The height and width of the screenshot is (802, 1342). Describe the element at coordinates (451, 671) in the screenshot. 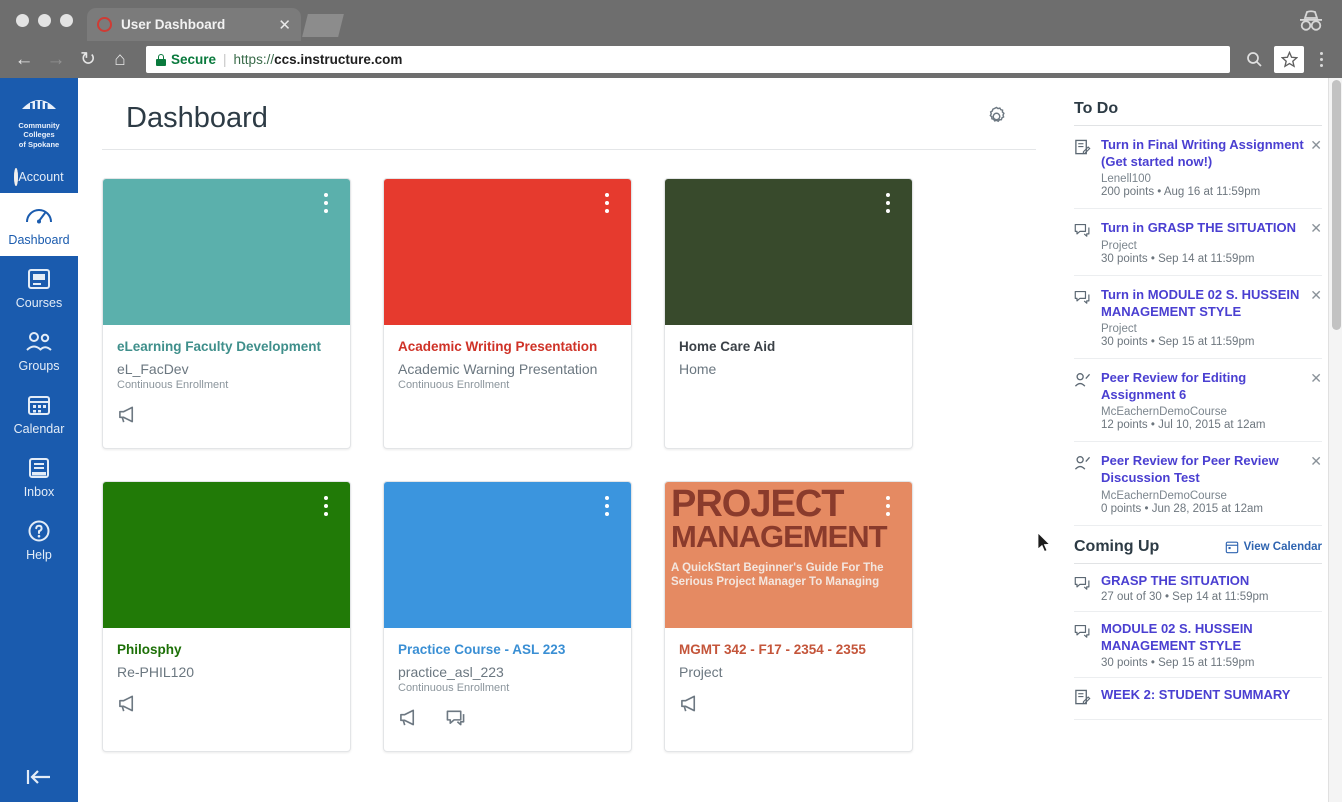

I see `course-card-code: practice_asl_223` at that location.